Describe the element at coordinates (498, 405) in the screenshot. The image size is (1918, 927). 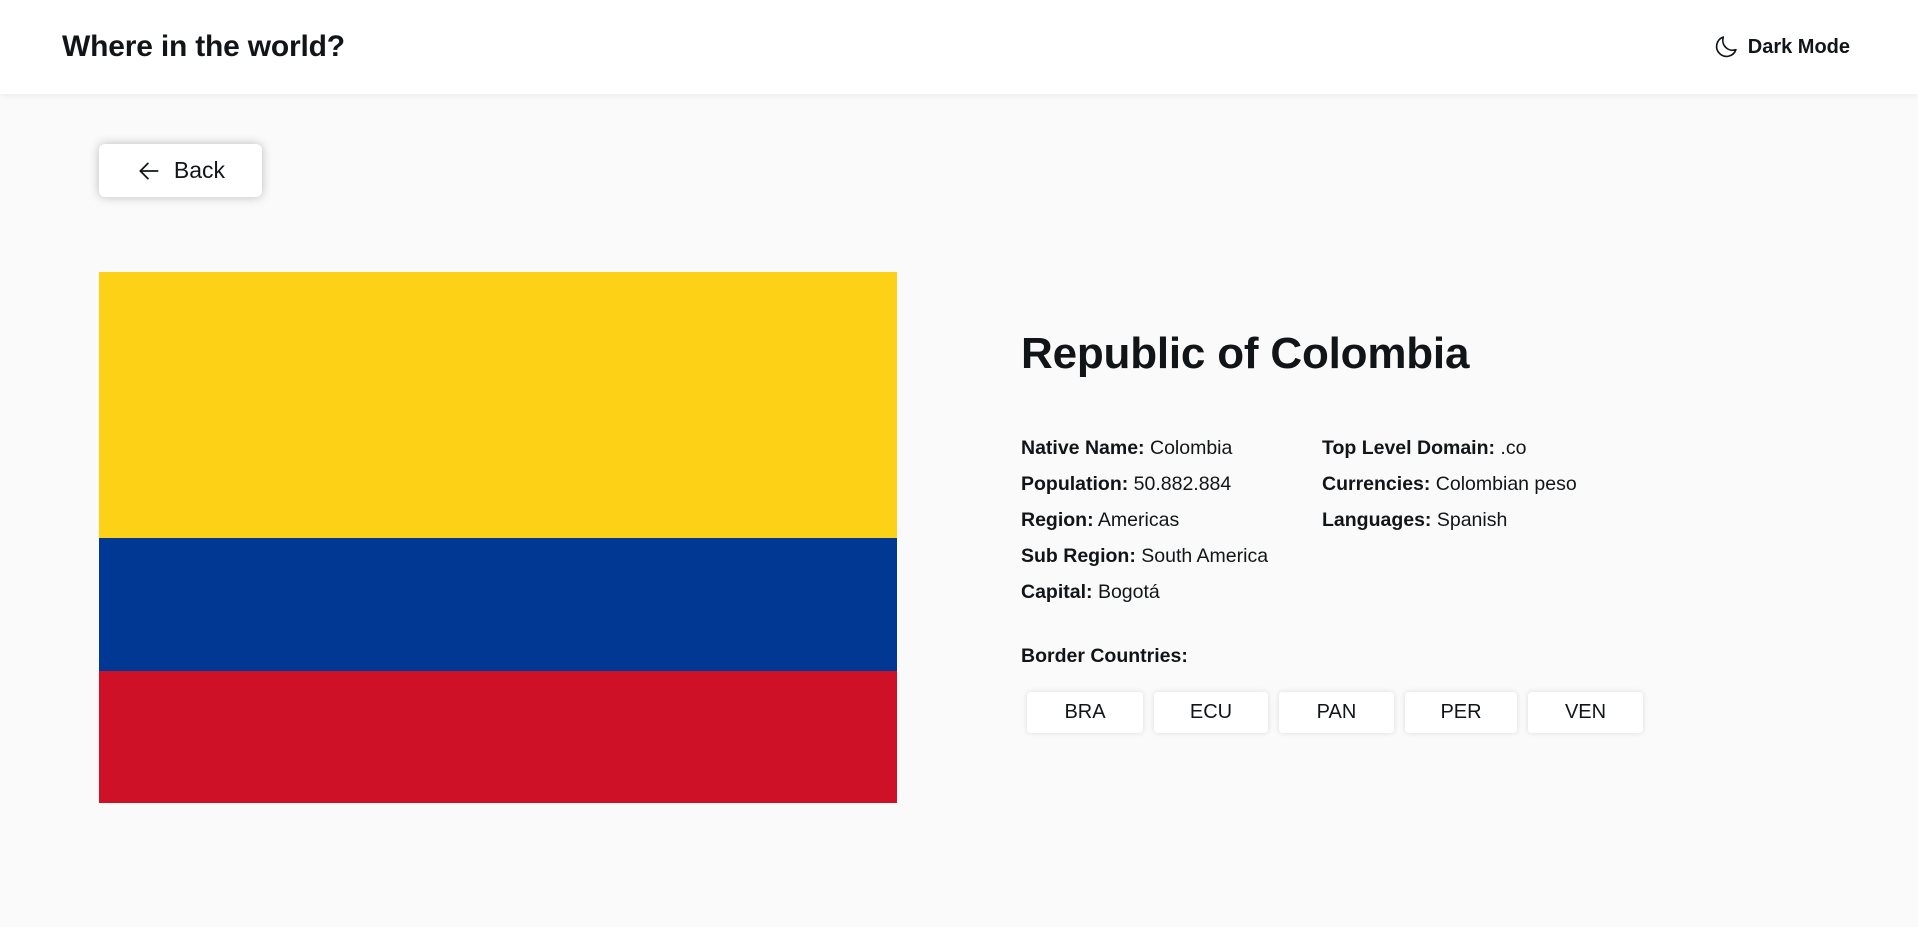
I see `flag-stripe-yellow` at that location.